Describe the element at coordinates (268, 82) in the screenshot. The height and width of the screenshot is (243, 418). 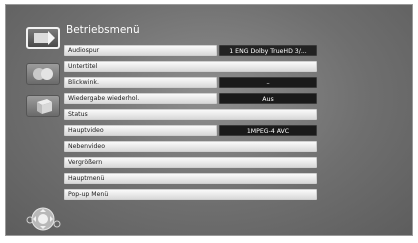
I see `blickwinkel-value: –` at that location.